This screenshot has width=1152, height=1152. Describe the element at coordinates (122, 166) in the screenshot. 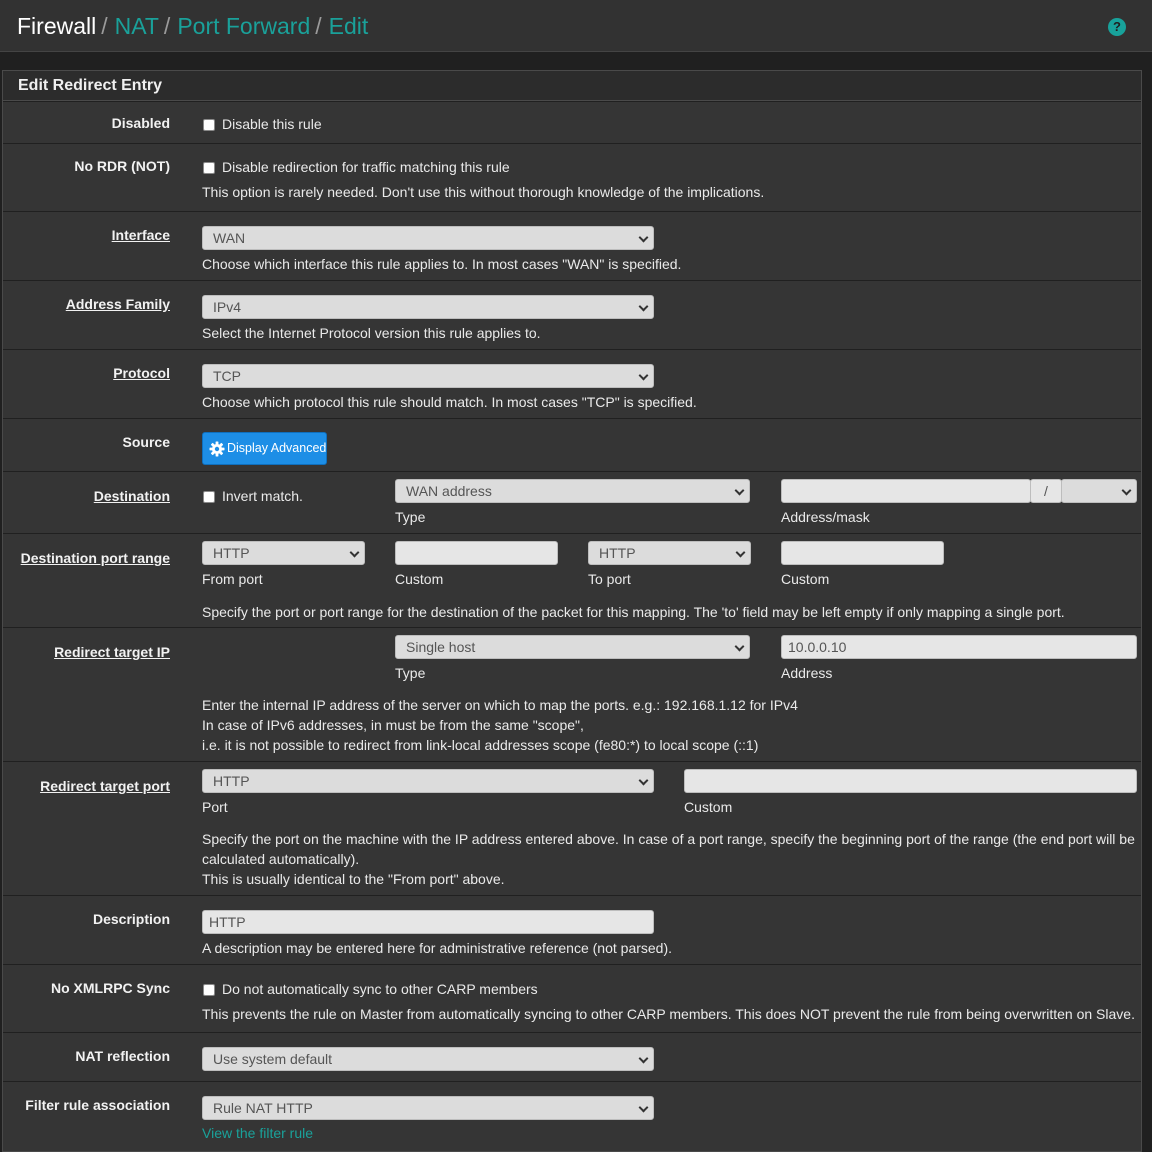

I see `no-rdr-label: No RDR (NOT)` at that location.